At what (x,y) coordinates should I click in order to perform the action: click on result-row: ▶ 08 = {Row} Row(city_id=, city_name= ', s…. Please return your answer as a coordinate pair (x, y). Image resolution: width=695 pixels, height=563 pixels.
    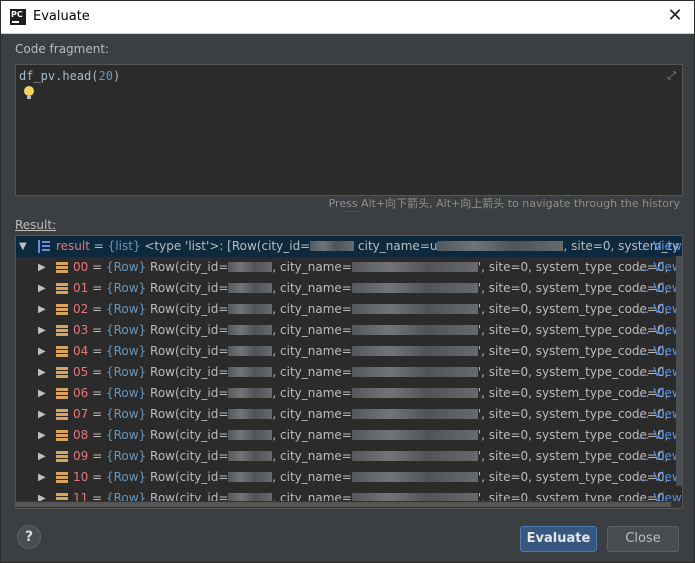
    Looking at the image, I should click on (349, 435).